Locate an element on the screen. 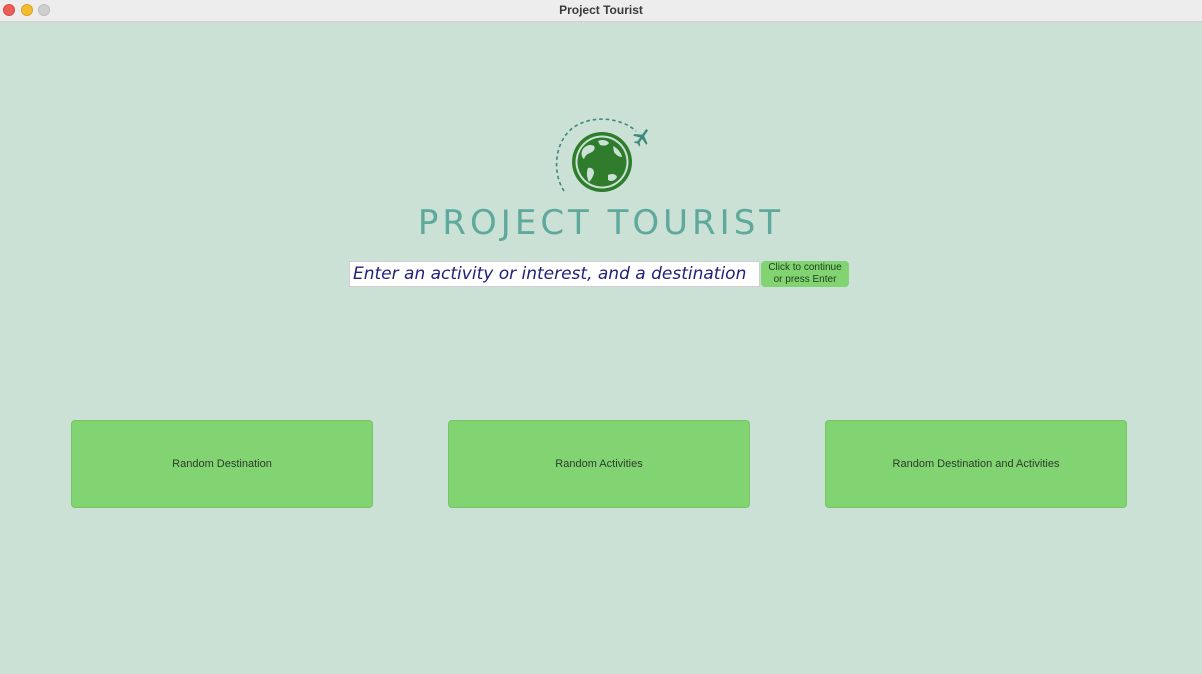 The height and width of the screenshot is (674, 1202). continue-button: Click to continue or press Enter is located at coordinates (805, 274).